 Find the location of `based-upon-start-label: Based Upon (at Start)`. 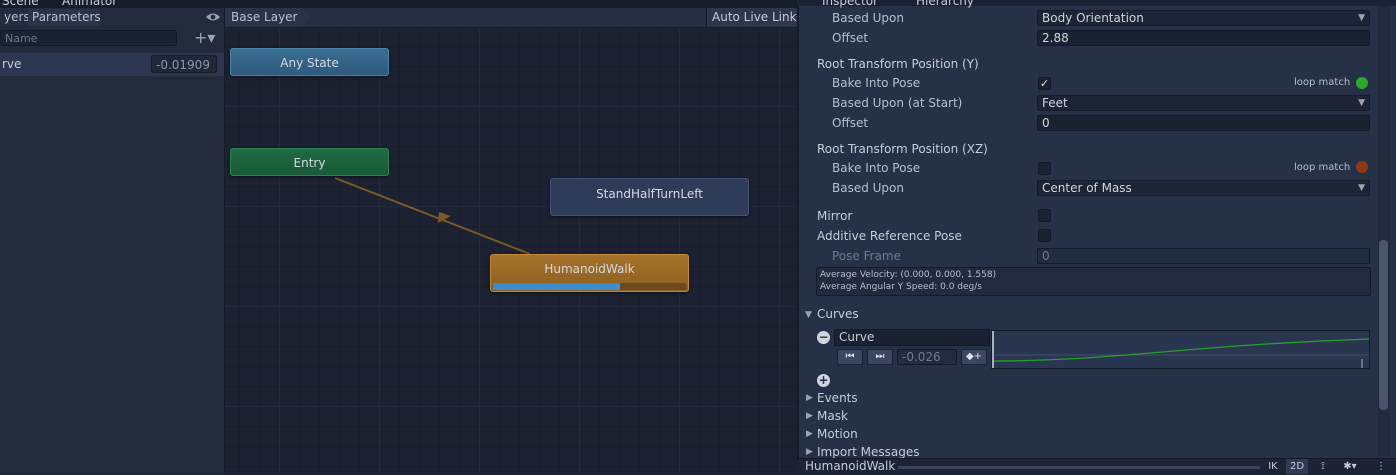

based-upon-start-label: Based Upon (at Start) is located at coordinates (897, 103).